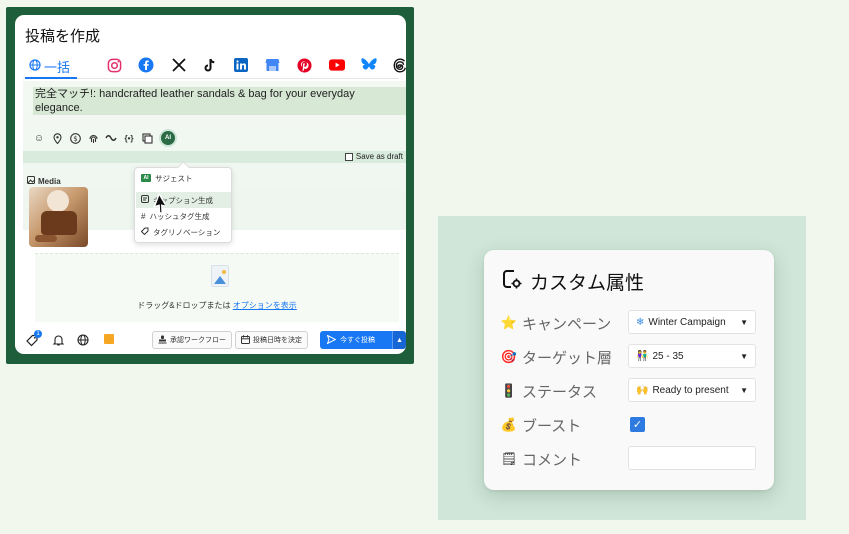 This screenshot has width=849, height=534. What do you see at coordinates (241, 65) in the screenshot?
I see `linkedin-icon` at bounding box center [241, 65].